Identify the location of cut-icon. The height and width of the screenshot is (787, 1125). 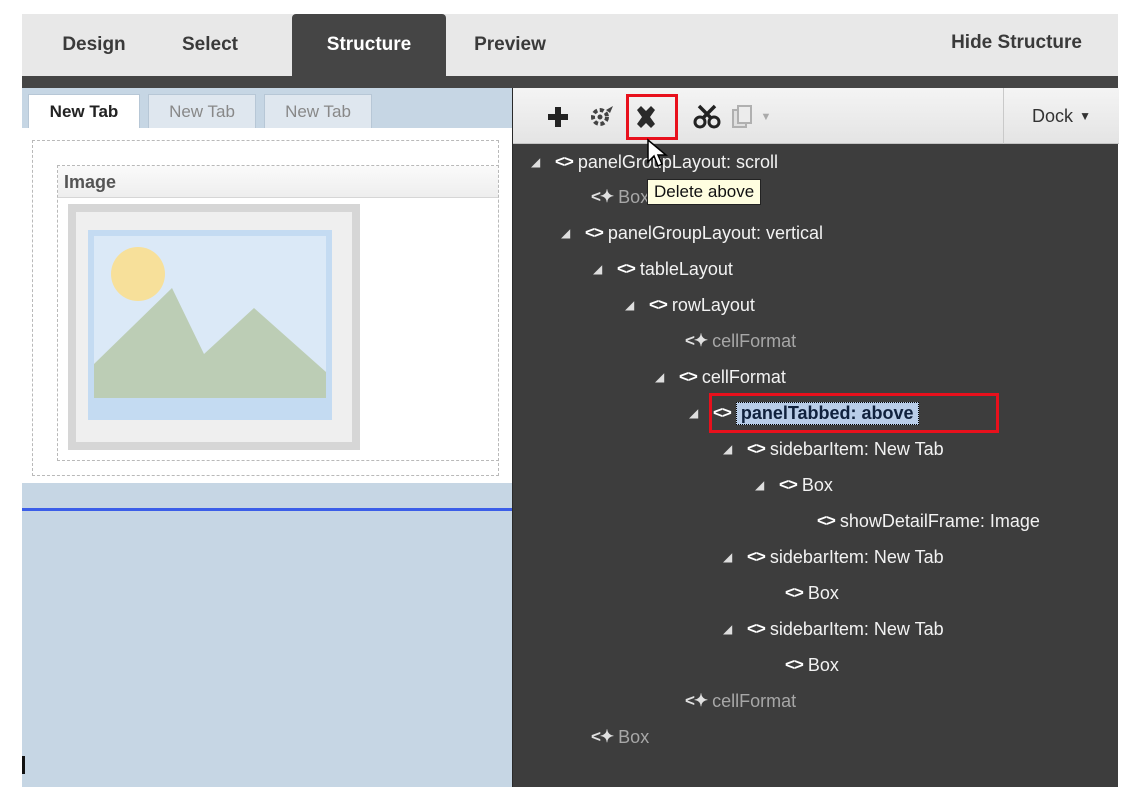
(707, 117).